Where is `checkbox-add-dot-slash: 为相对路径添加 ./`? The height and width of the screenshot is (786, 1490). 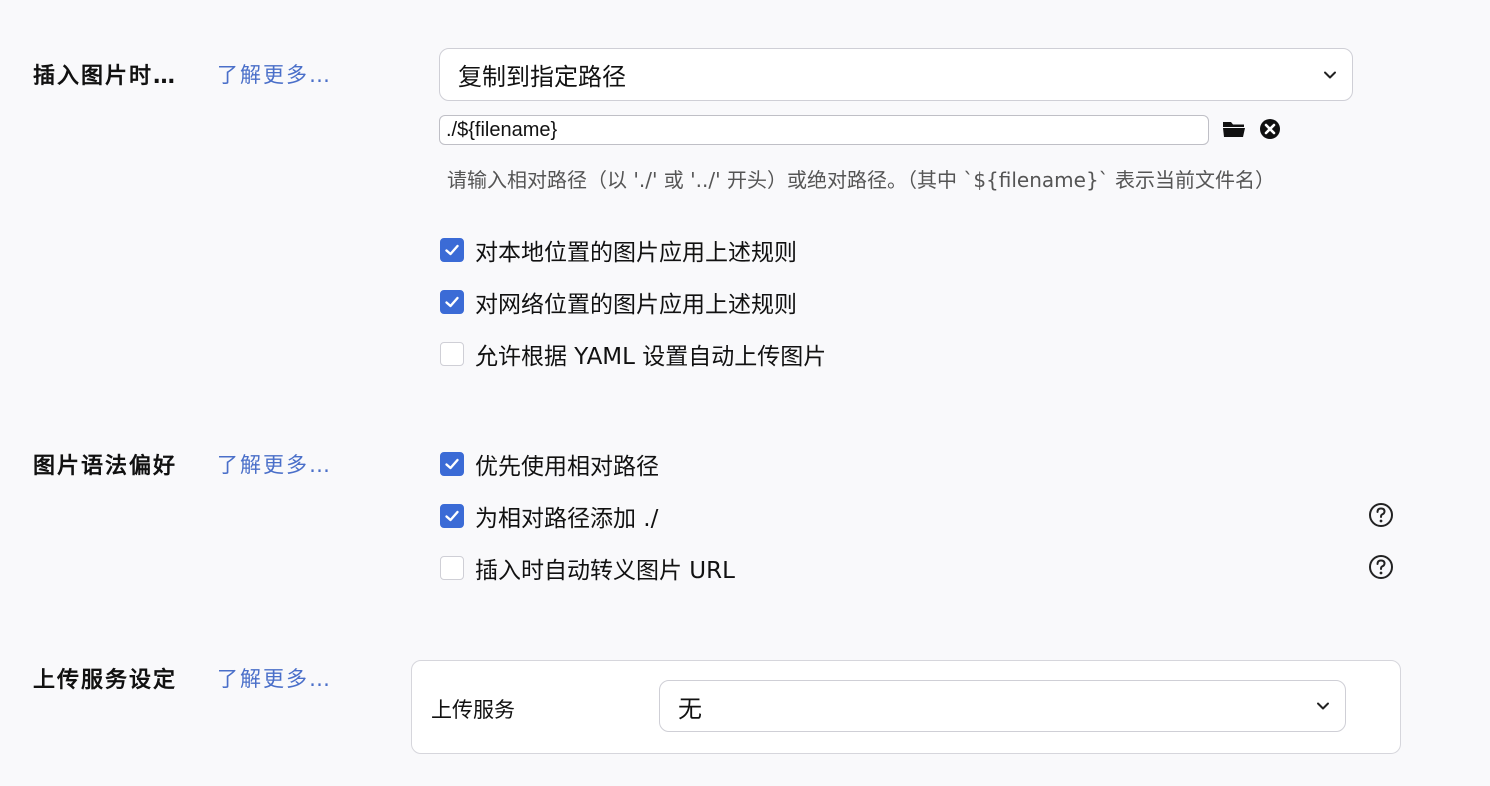 checkbox-add-dot-slash: 为相对路径添加 ./ is located at coordinates (549, 517).